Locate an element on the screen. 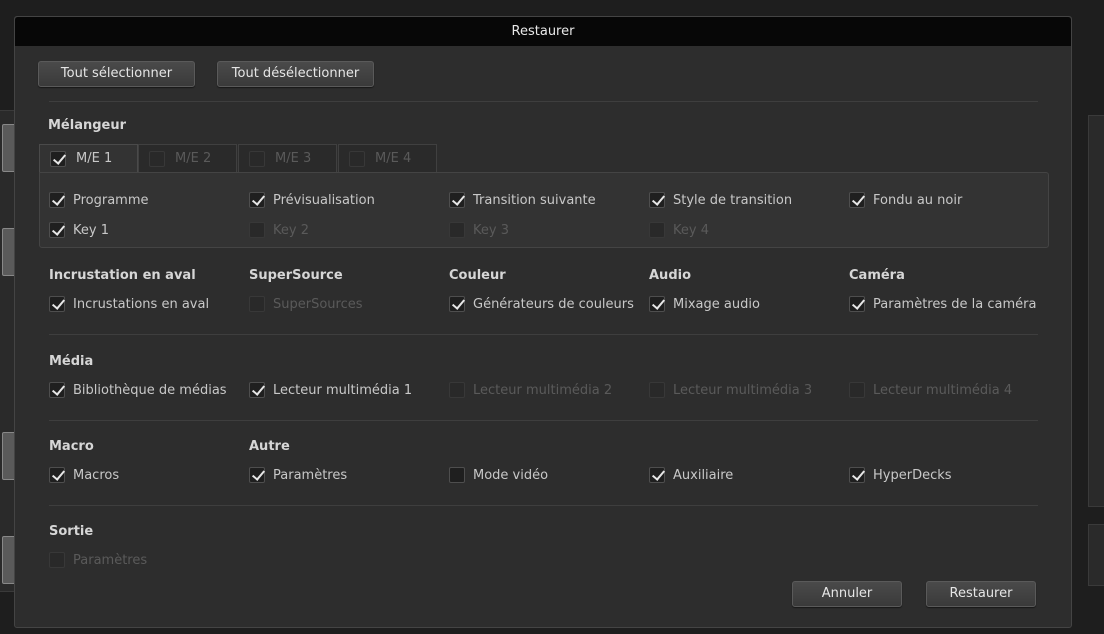 This screenshot has width=1104, height=634. background-left-panel is located at coordinates (7, 351).